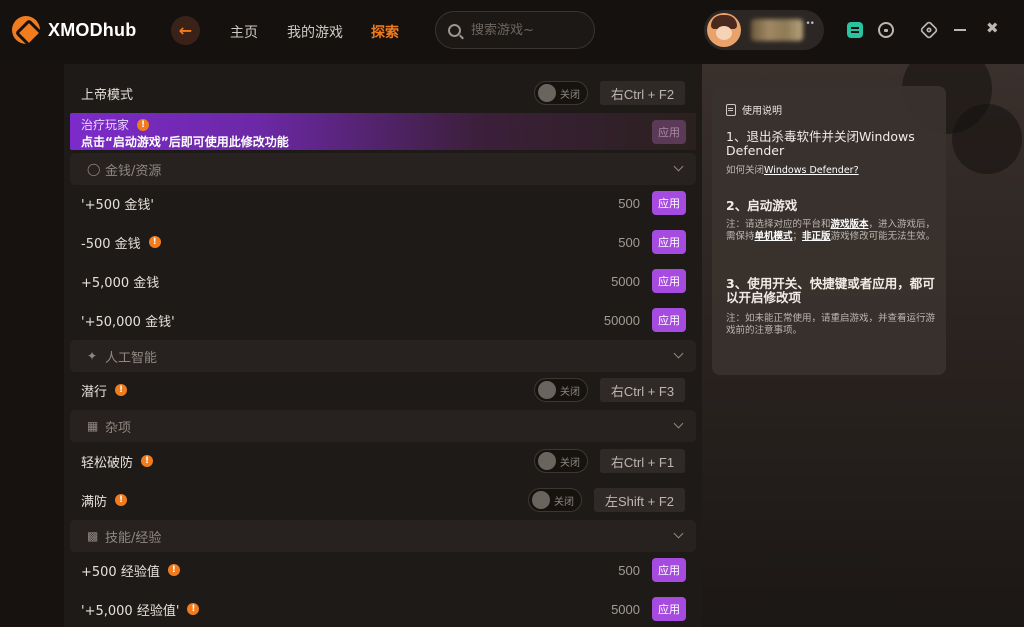  Describe the element at coordinates (128, 322) in the screenshot. I see `mod-label: '+50,000 金钱'` at that location.